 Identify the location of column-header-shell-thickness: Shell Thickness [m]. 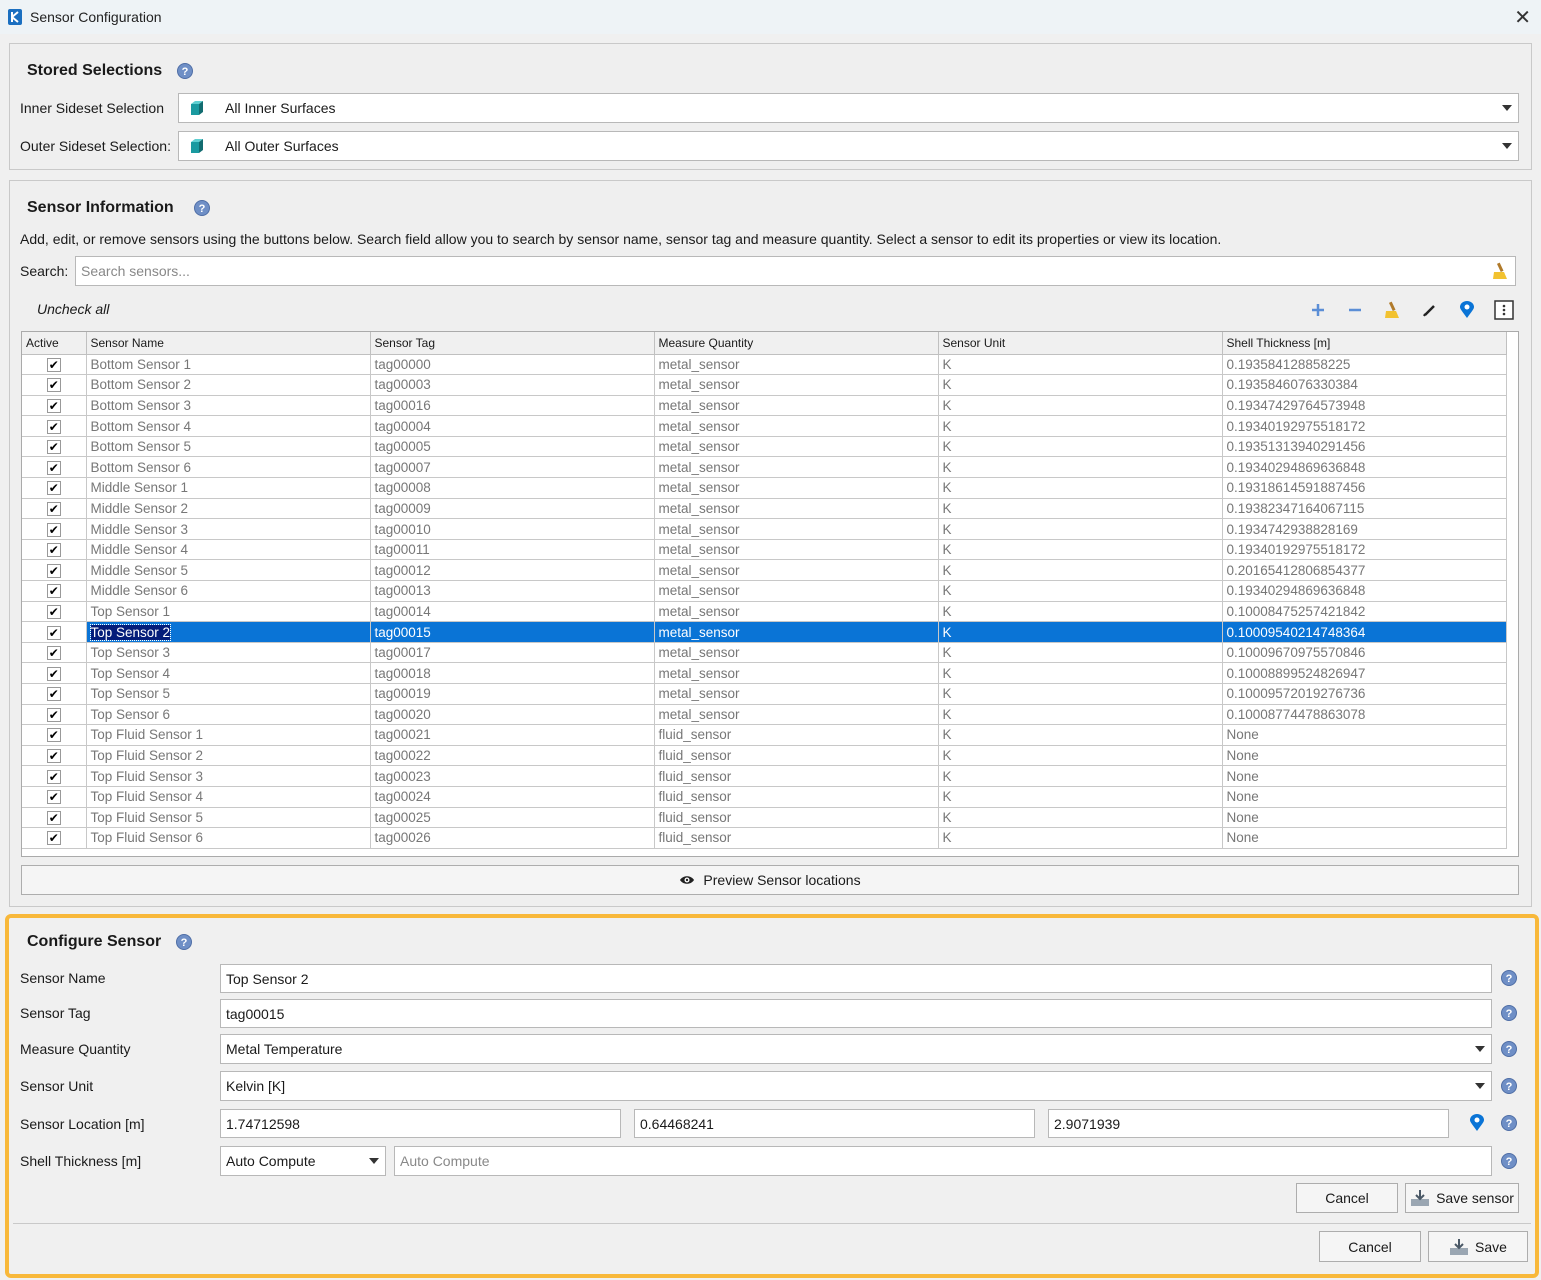
(1364, 343).